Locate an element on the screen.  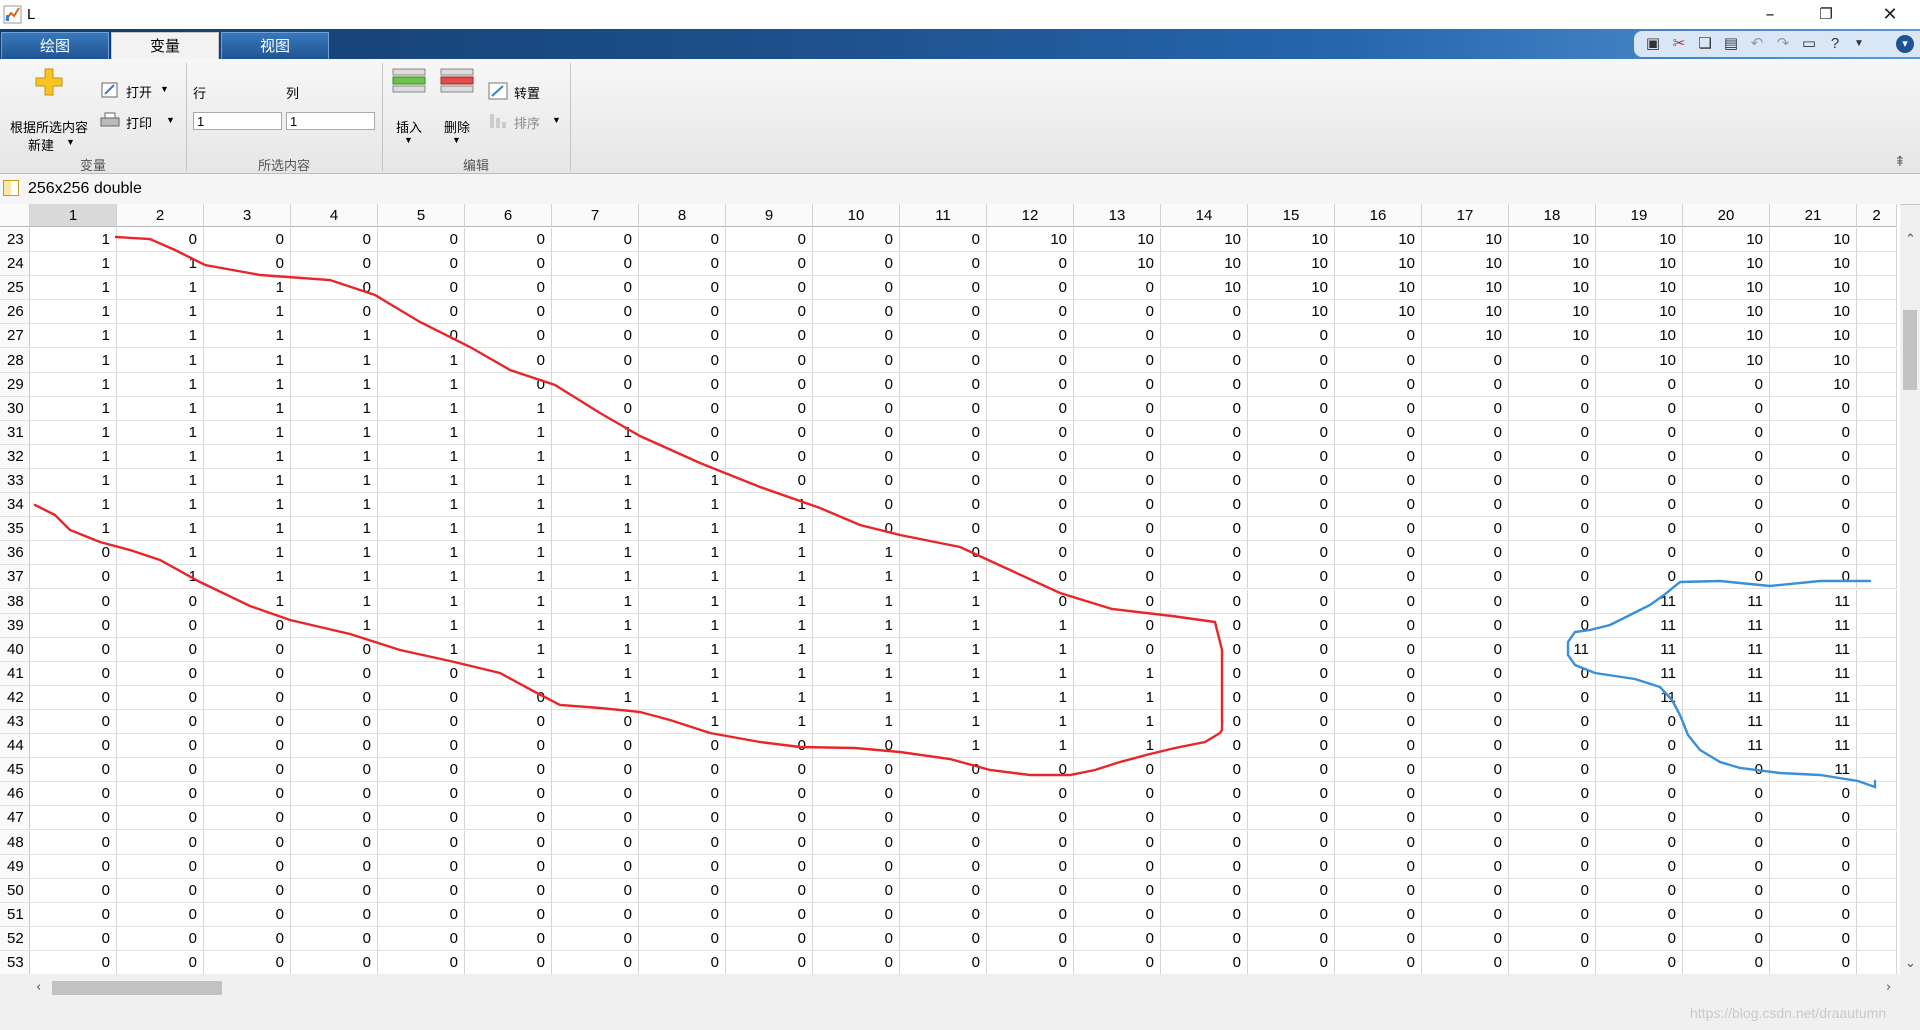
column-header: 18 is located at coordinates (1552, 215).